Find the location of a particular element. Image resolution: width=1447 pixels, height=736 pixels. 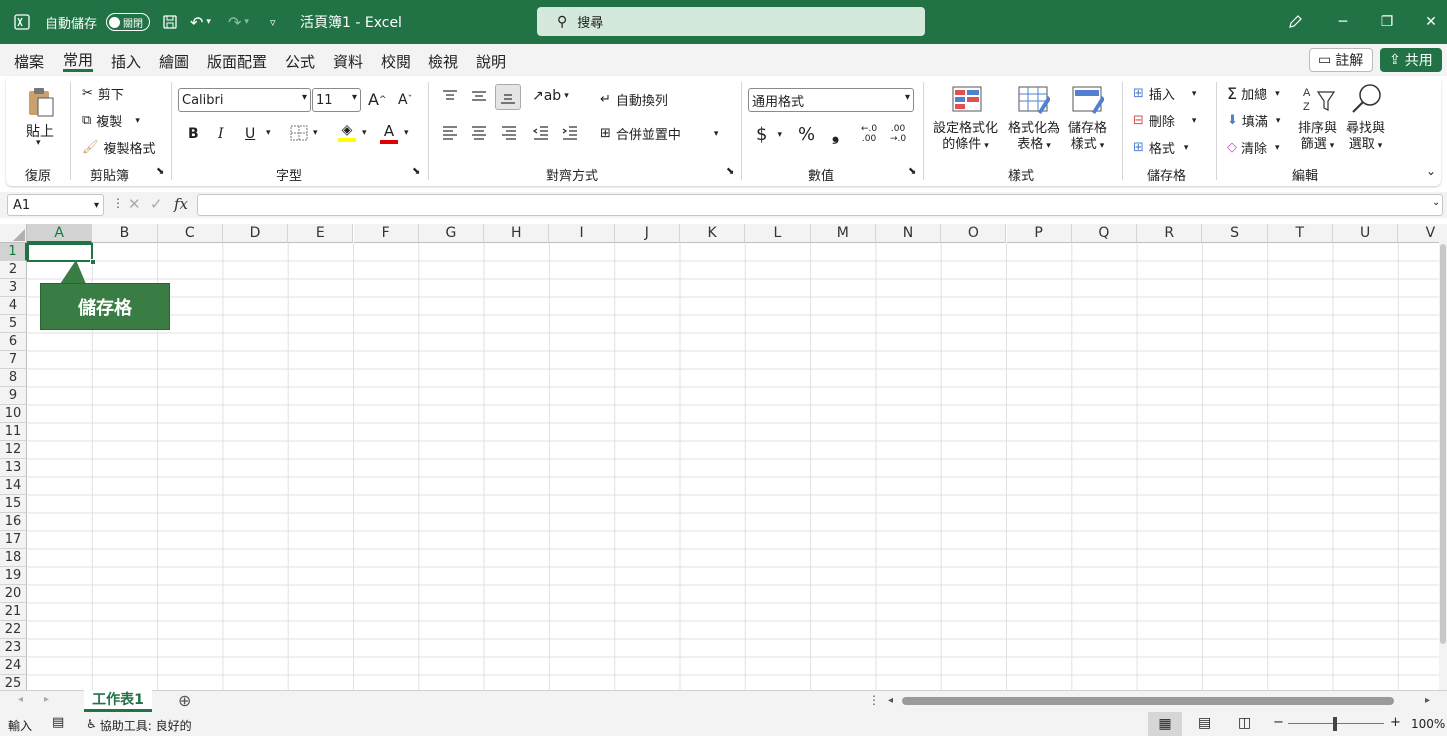

find-select-button: 尋找與 選取 ▾ is located at coordinates (1365, 137).